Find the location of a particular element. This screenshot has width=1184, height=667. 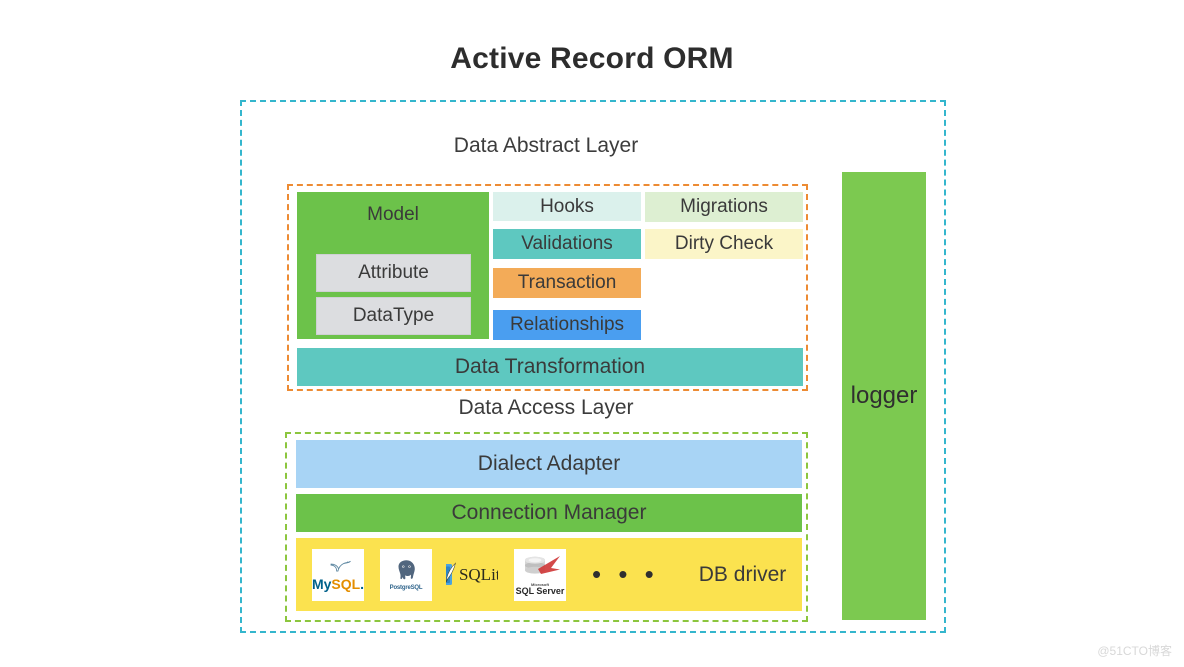

page-title: Active Record ORM is located at coordinates (592, 58).